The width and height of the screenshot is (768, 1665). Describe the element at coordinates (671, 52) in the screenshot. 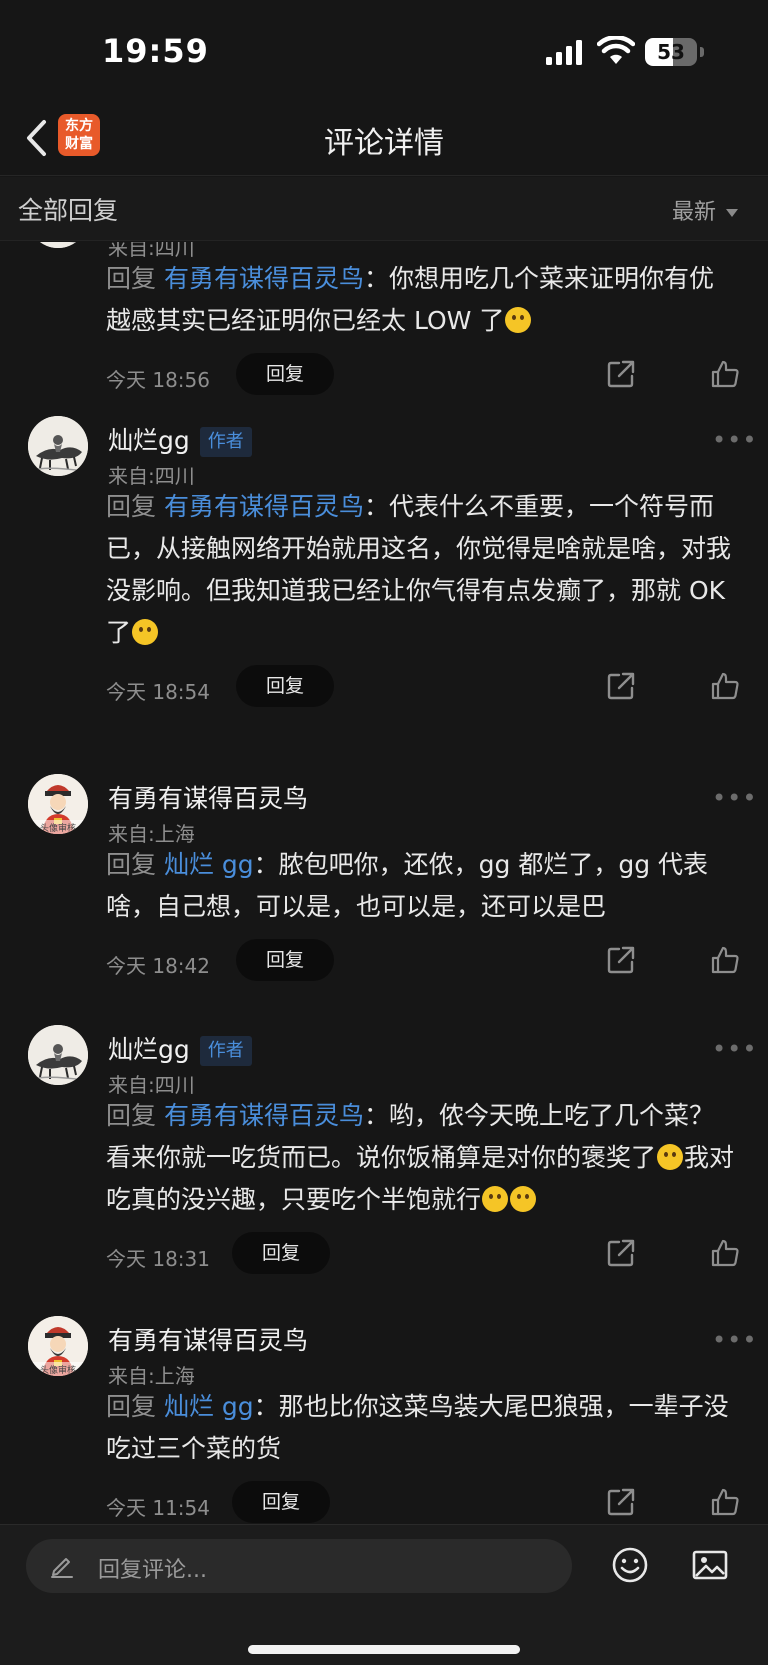

I see `battery-level: 53` at that location.